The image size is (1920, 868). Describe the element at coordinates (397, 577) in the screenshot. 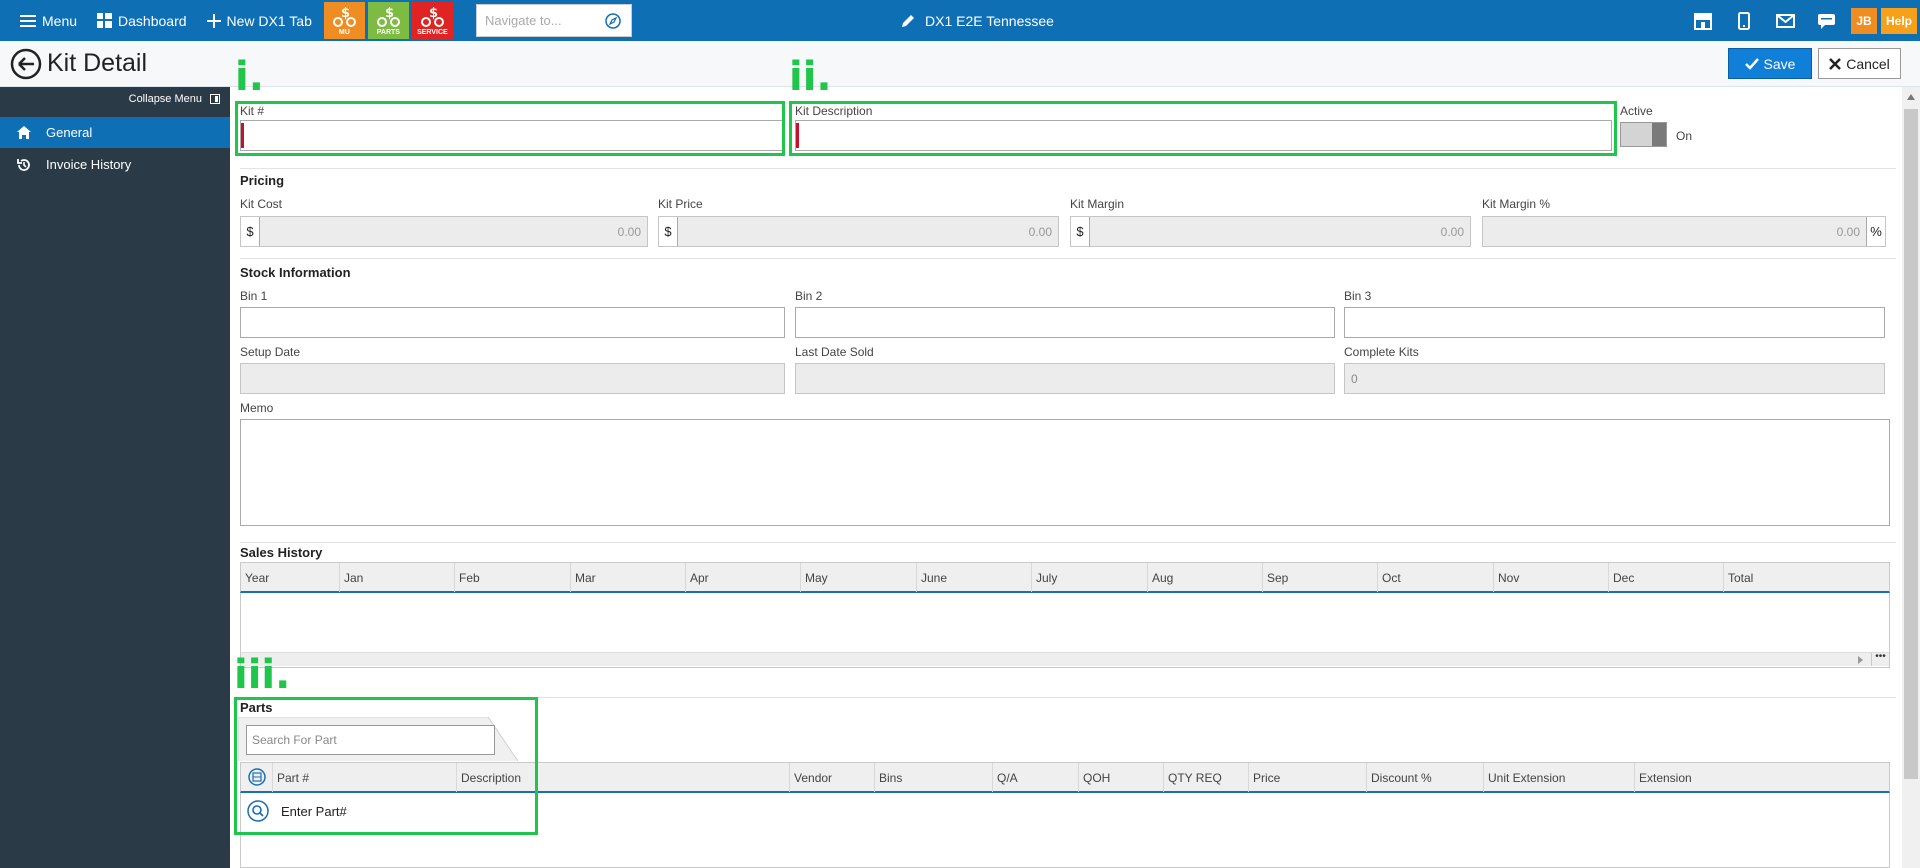

I see `column-header: Jan` at that location.